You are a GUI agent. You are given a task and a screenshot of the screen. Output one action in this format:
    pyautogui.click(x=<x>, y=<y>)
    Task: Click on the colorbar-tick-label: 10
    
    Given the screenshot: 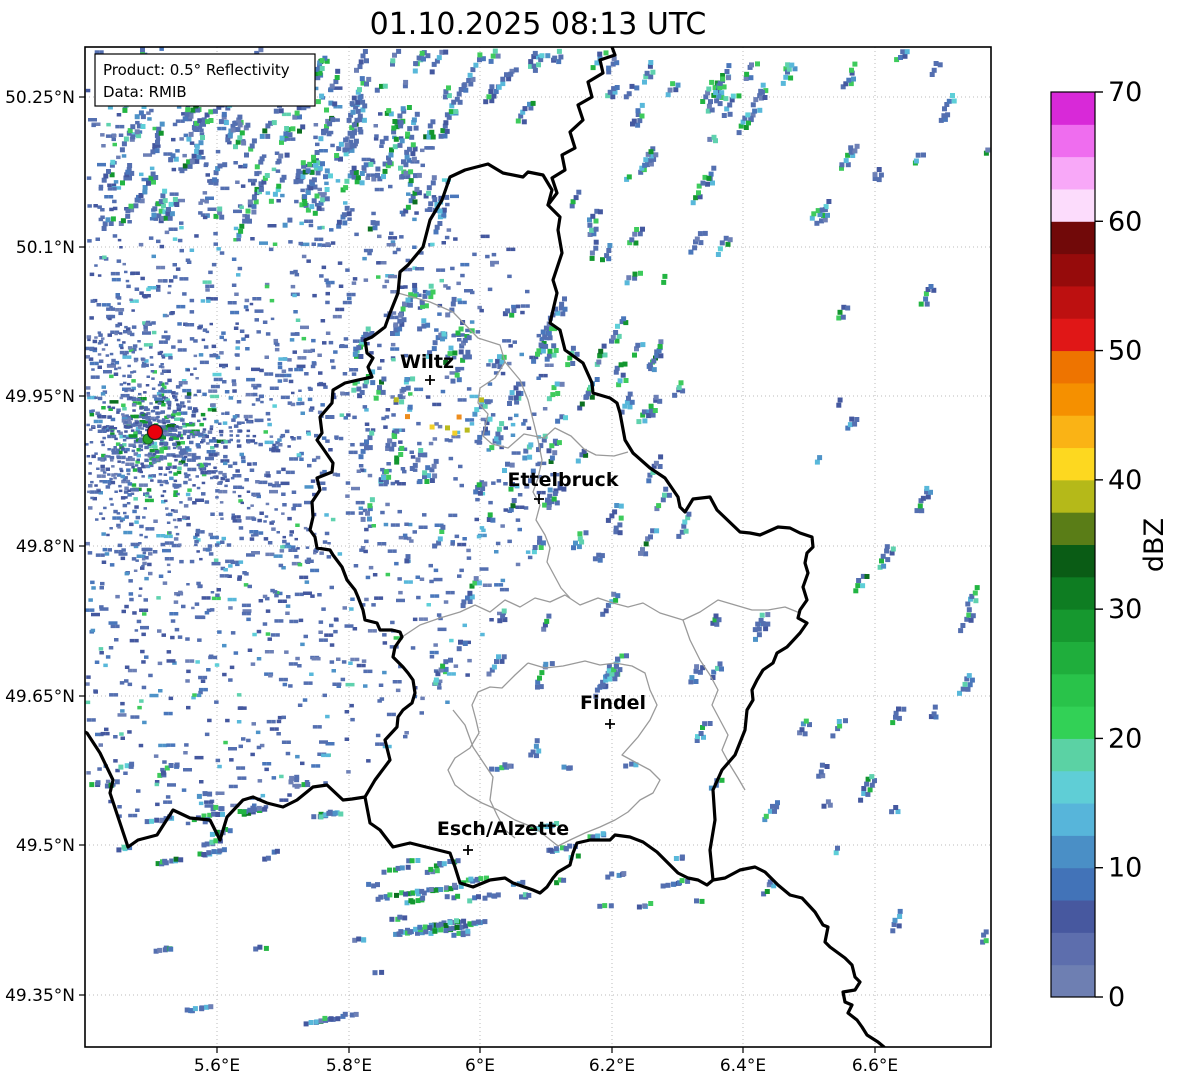 What is the action you would take?
    pyautogui.click(x=1125, y=868)
    